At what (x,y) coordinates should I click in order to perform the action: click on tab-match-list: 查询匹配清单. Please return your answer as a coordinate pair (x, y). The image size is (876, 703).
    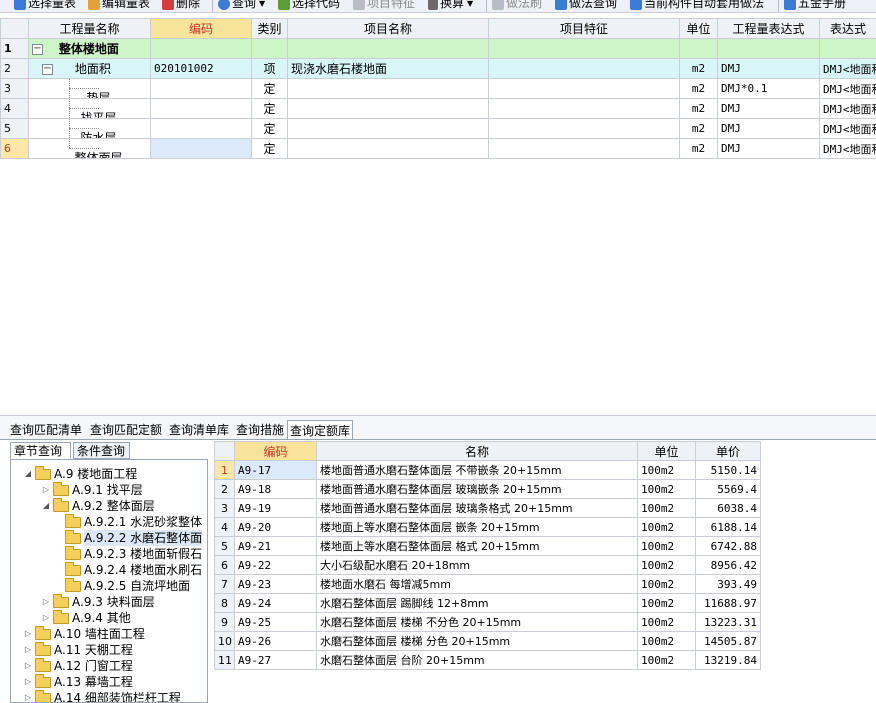
    Looking at the image, I should click on (46, 430).